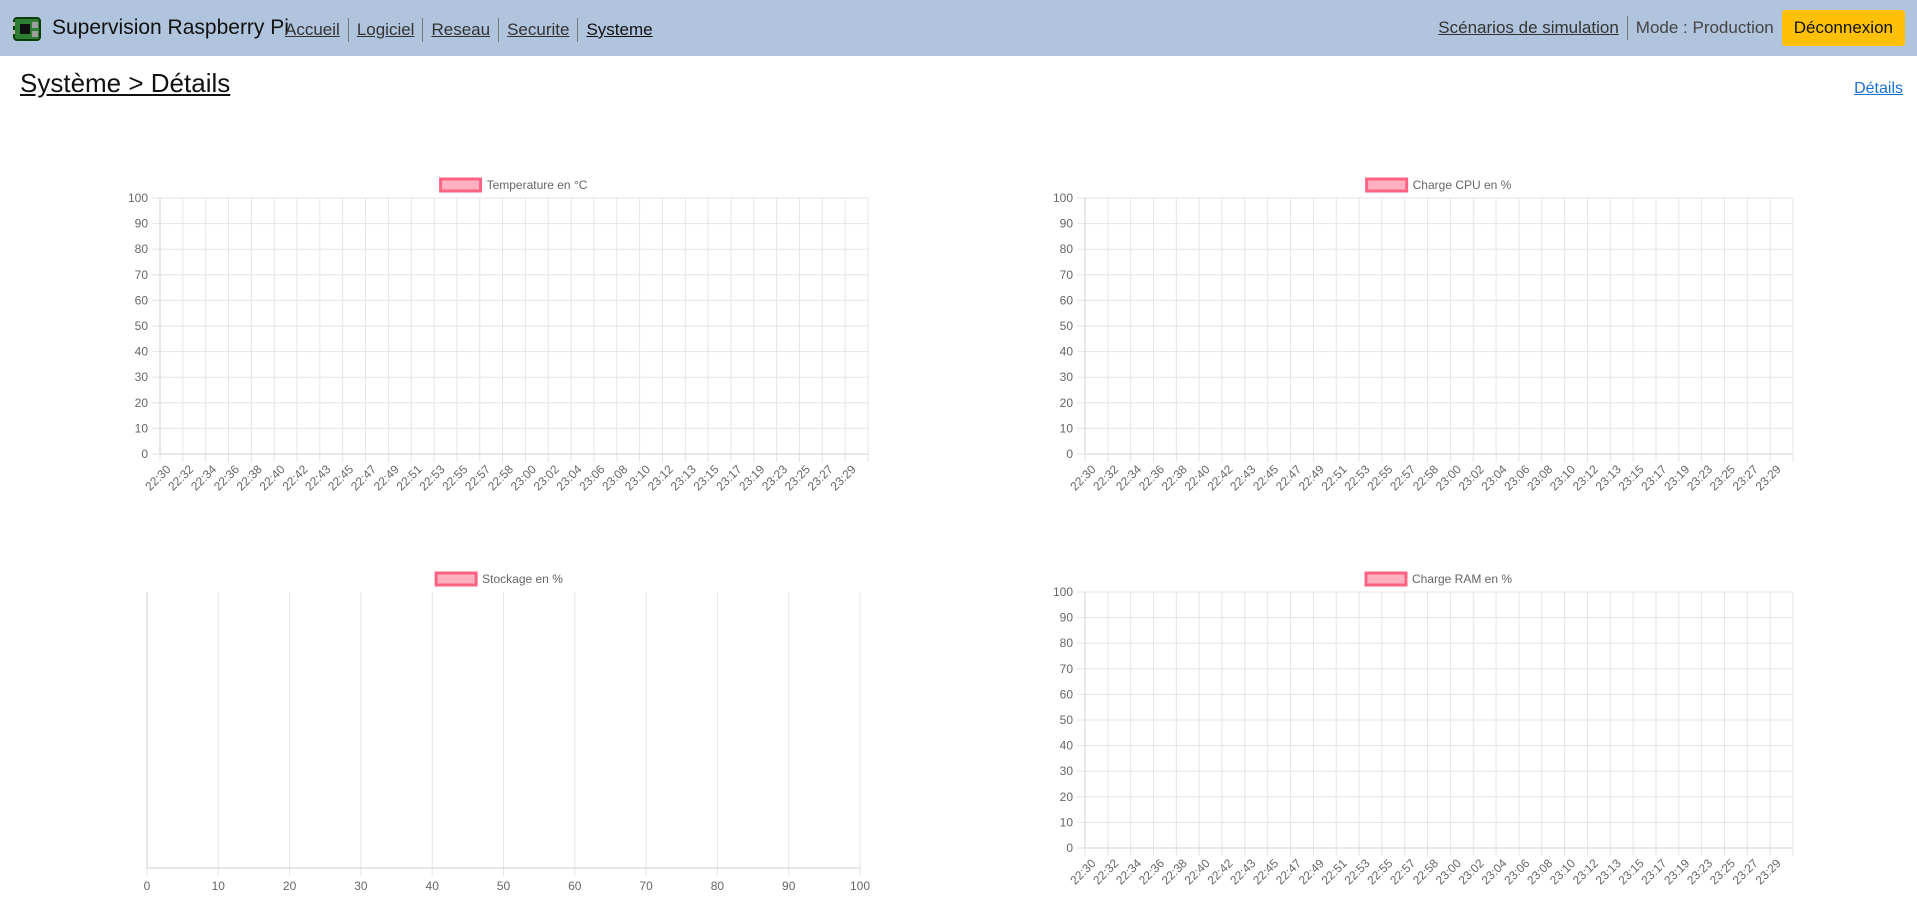 The width and height of the screenshot is (1917, 923). What do you see at coordinates (290, 886) in the screenshot?
I see `x-tick-label: 20` at bounding box center [290, 886].